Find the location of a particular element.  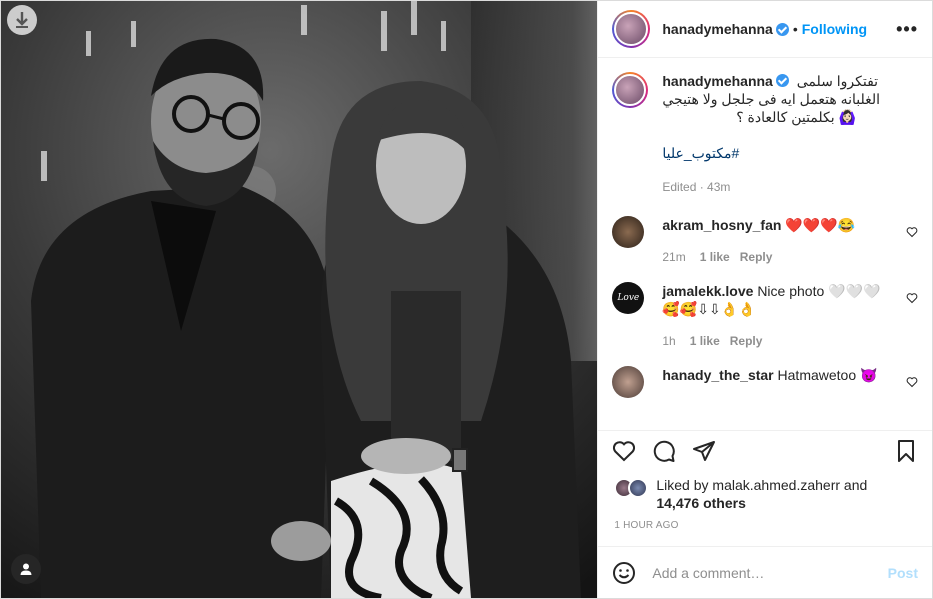

caption-edited: Edited · 43m is located at coordinates (696, 187).